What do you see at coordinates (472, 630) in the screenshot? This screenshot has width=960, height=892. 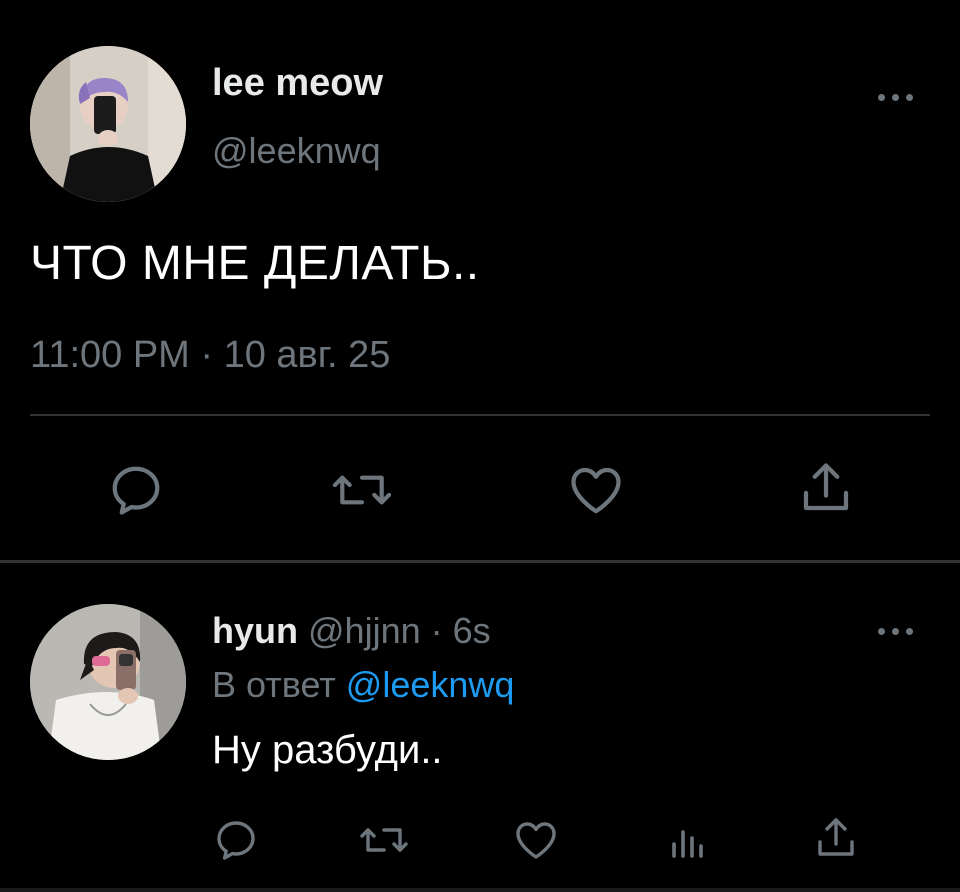 I see `reply-time: 6s` at bounding box center [472, 630].